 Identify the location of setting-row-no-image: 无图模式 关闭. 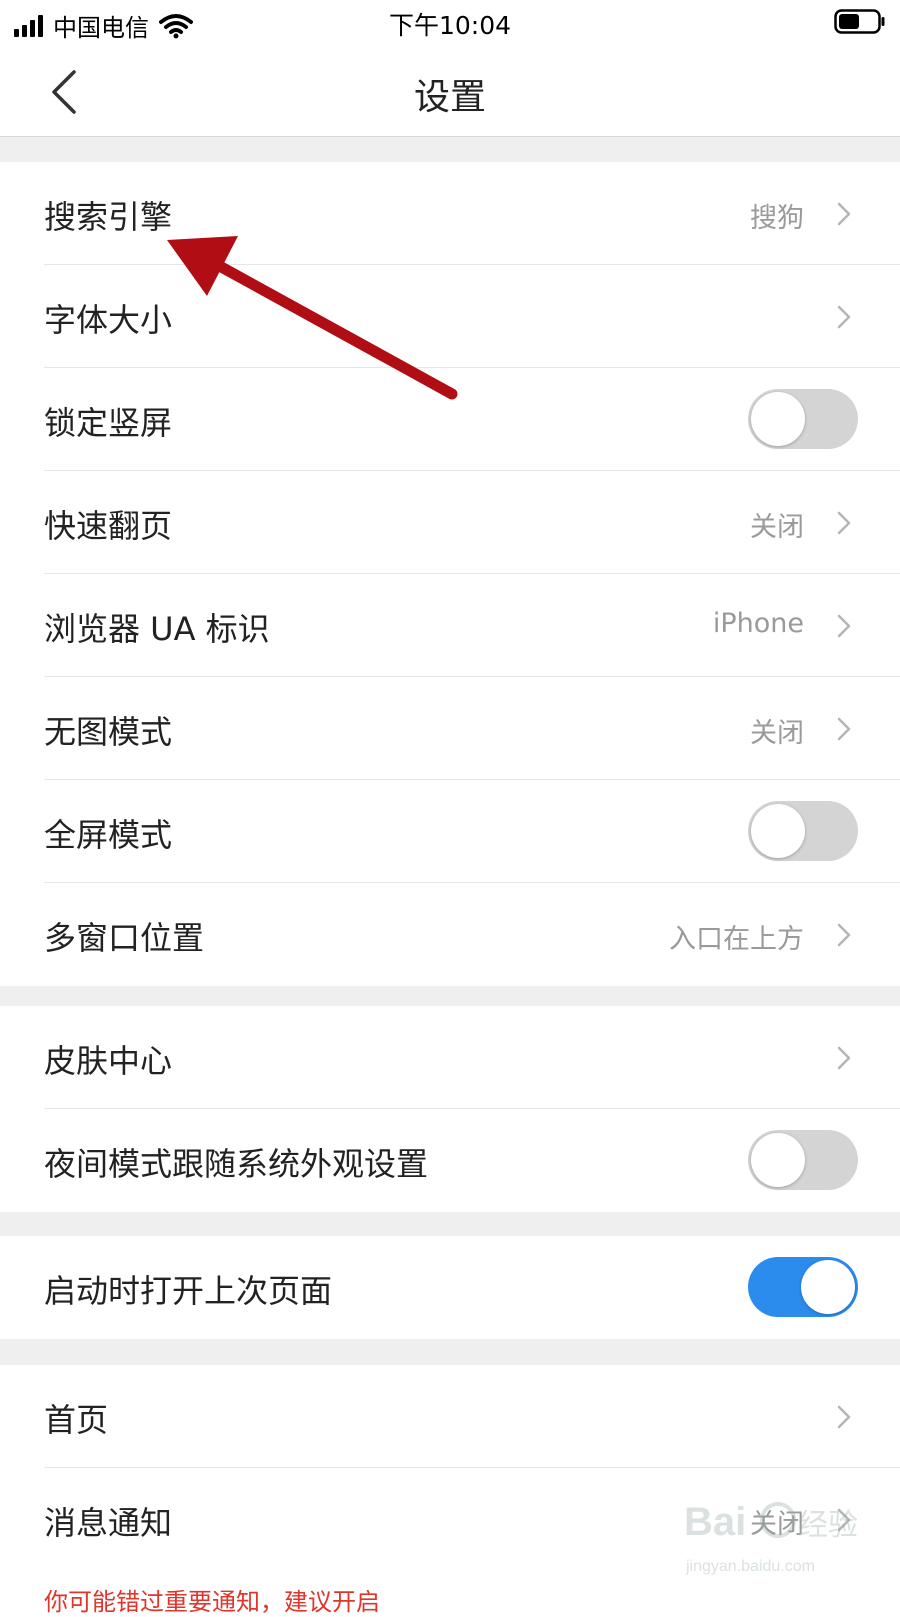
(450, 728).